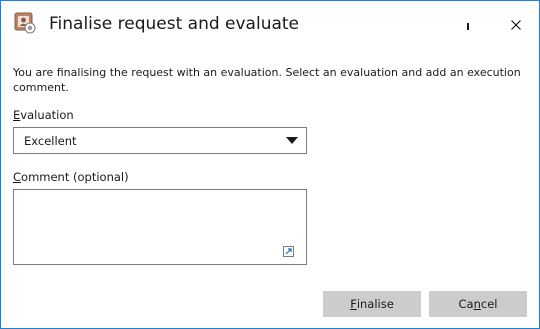  I want to click on close-button, so click(516, 24).